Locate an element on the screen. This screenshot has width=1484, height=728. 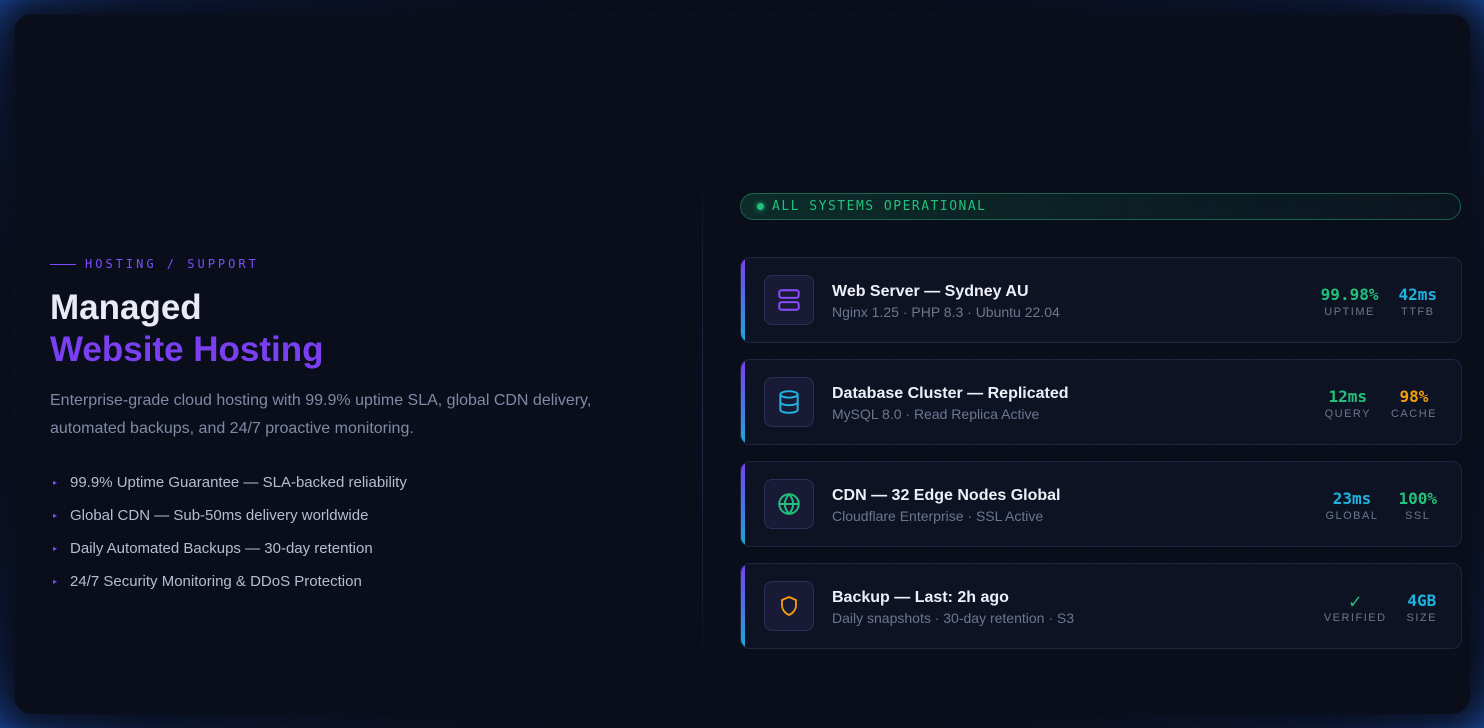
status-text: ALL SYSTEMS OPERATIONAL is located at coordinates (879, 206).